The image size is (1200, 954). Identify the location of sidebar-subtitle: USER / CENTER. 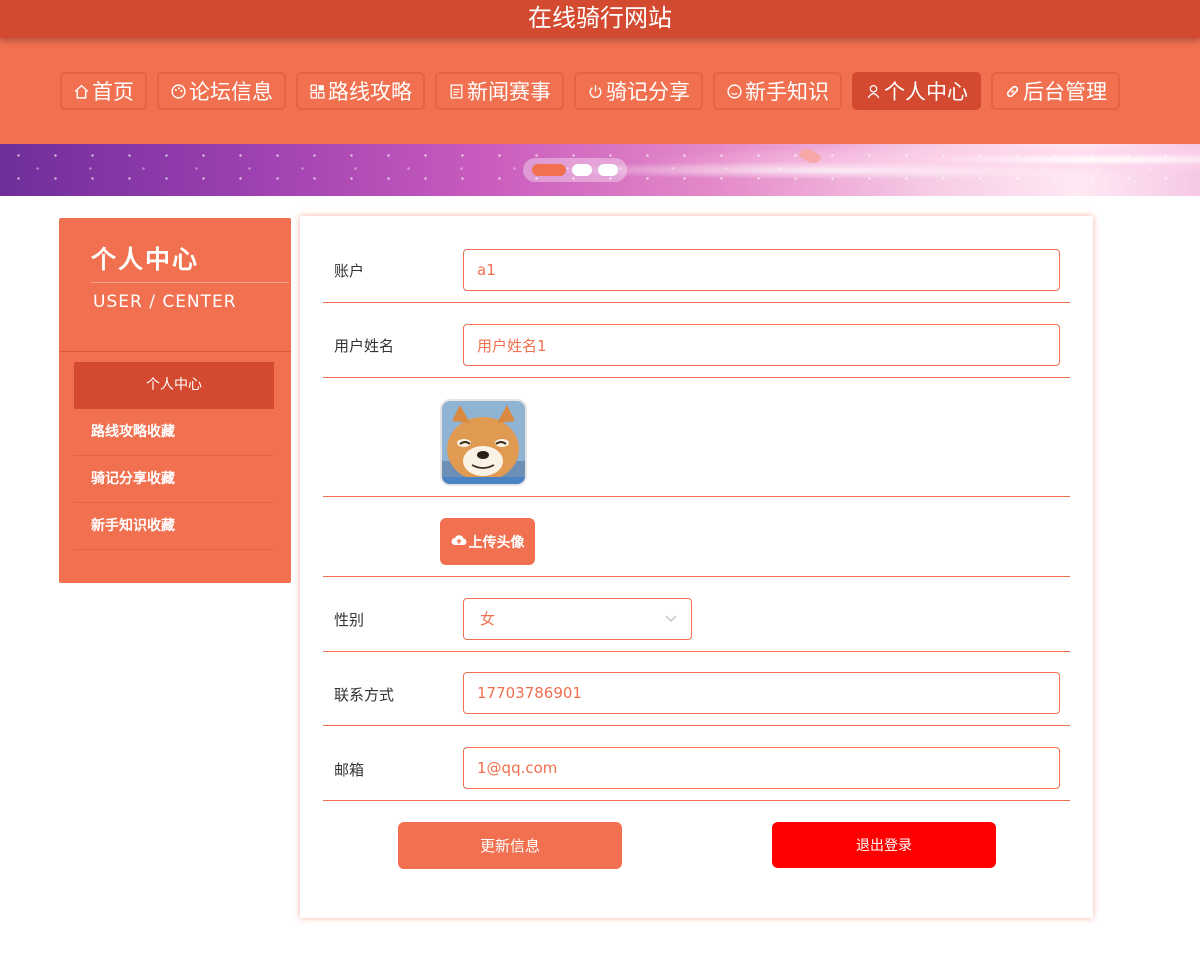
(165, 302).